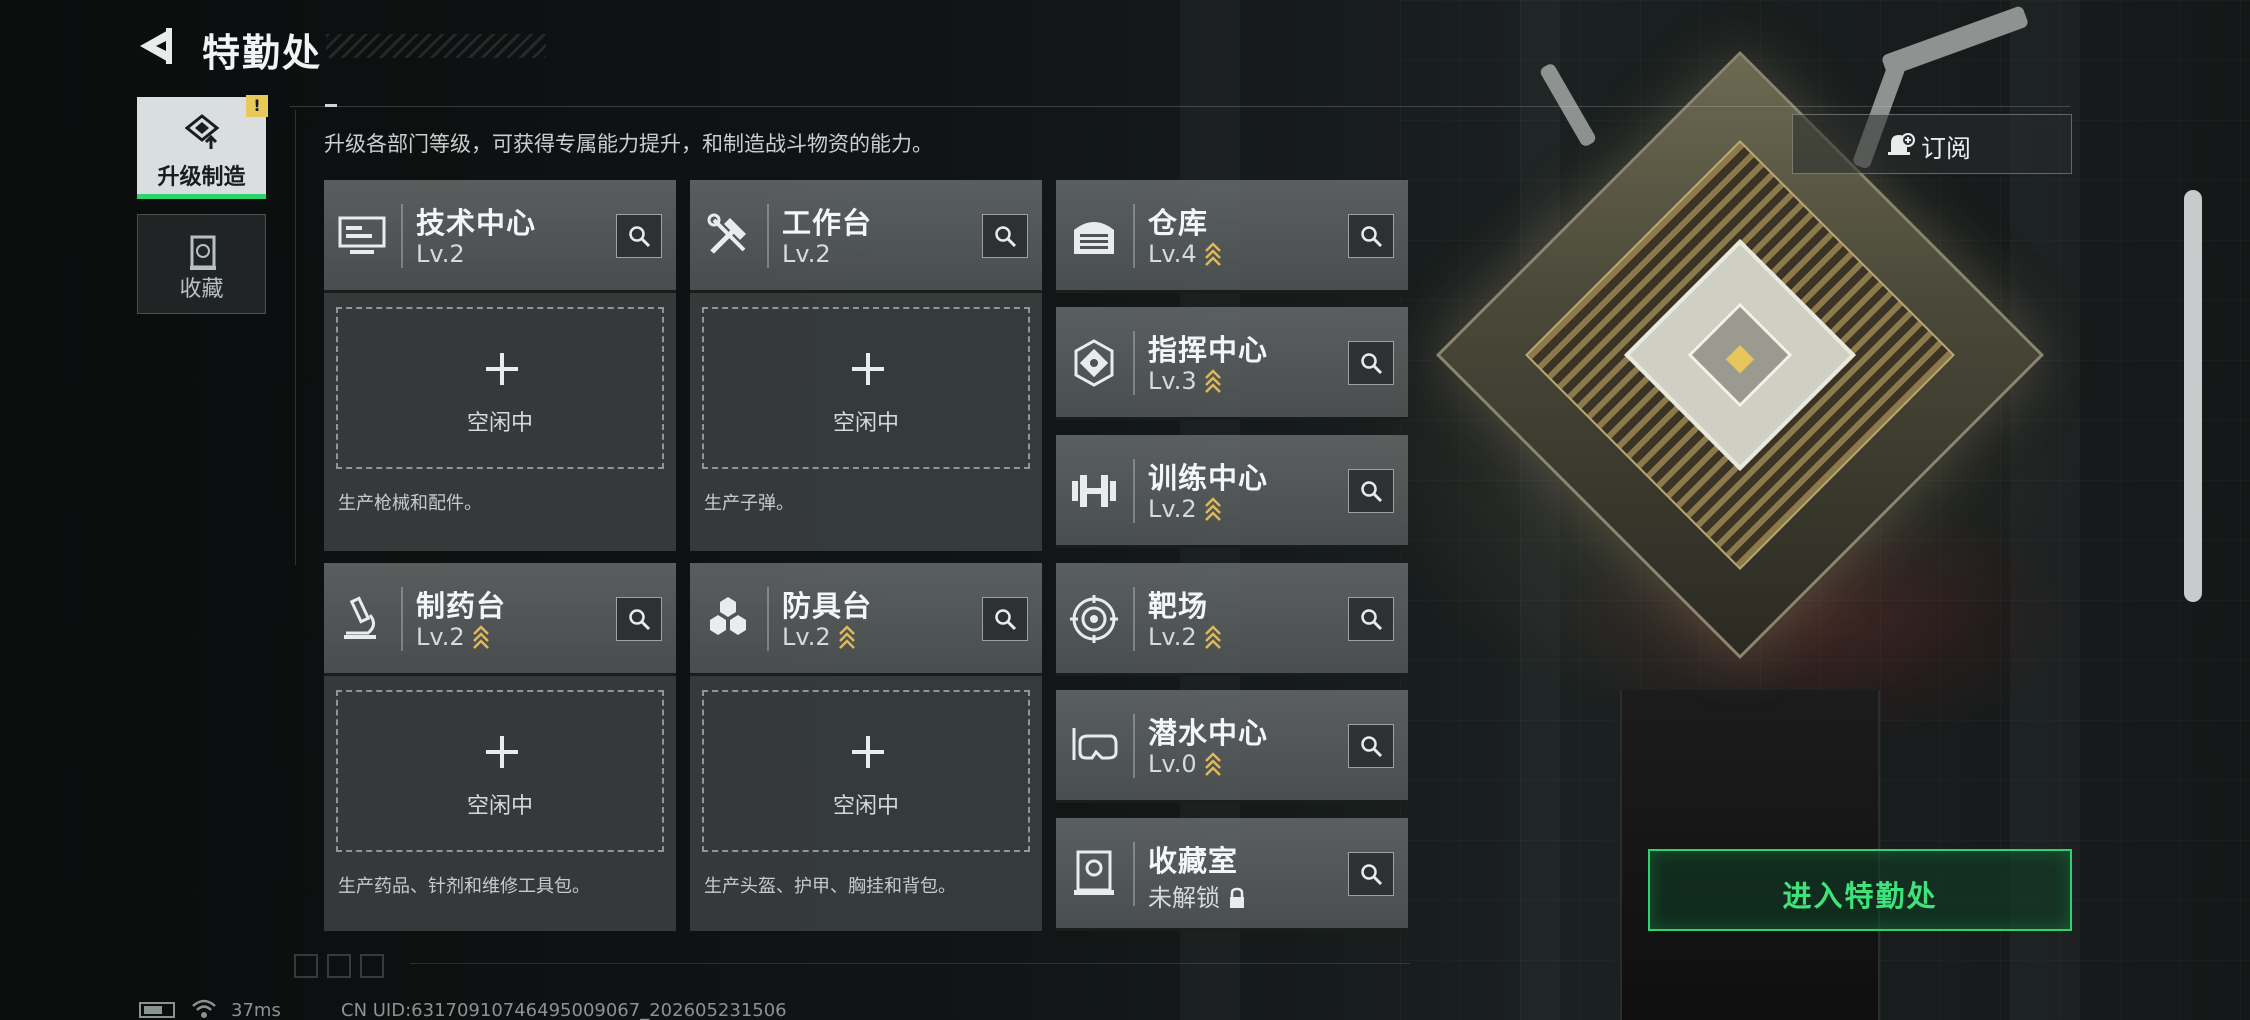 The width and height of the screenshot is (2250, 1020). What do you see at coordinates (1094, 363) in the screenshot?
I see `command-chip-icon` at bounding box center [1094, 363].